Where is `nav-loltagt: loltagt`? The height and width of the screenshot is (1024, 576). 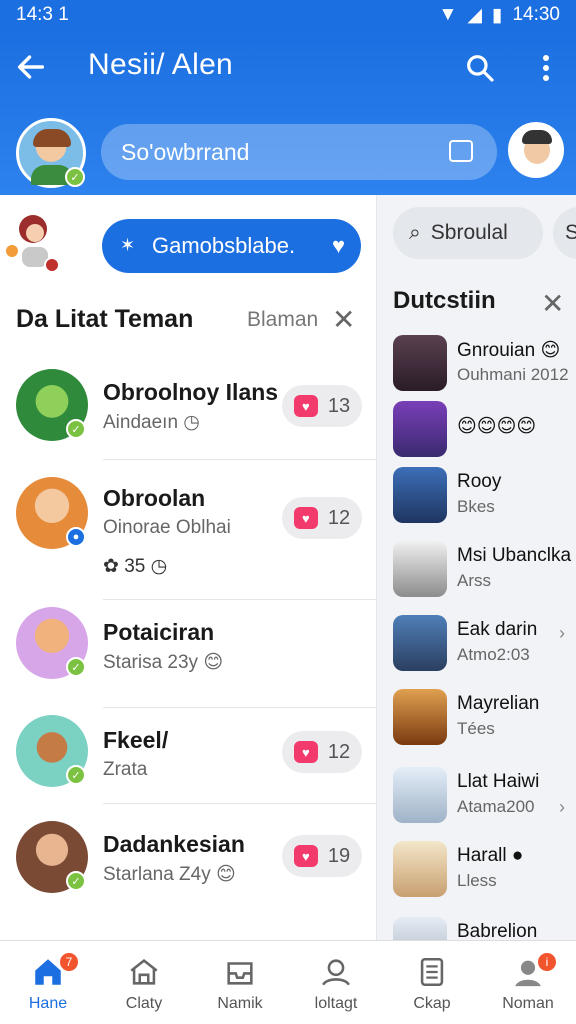
nav-loltagt: loltagt is located at coordinates (336, 982).